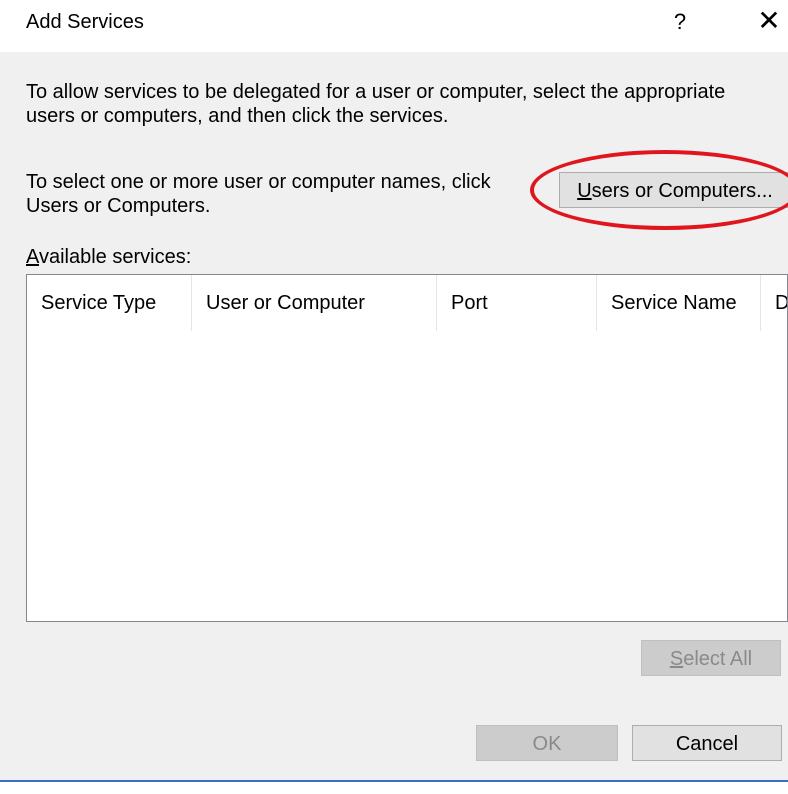  What do you see at coordinates (679, 303) in the screenshot?
I see `column-header-service-name: Service Name` at bounding box center [679, 303].